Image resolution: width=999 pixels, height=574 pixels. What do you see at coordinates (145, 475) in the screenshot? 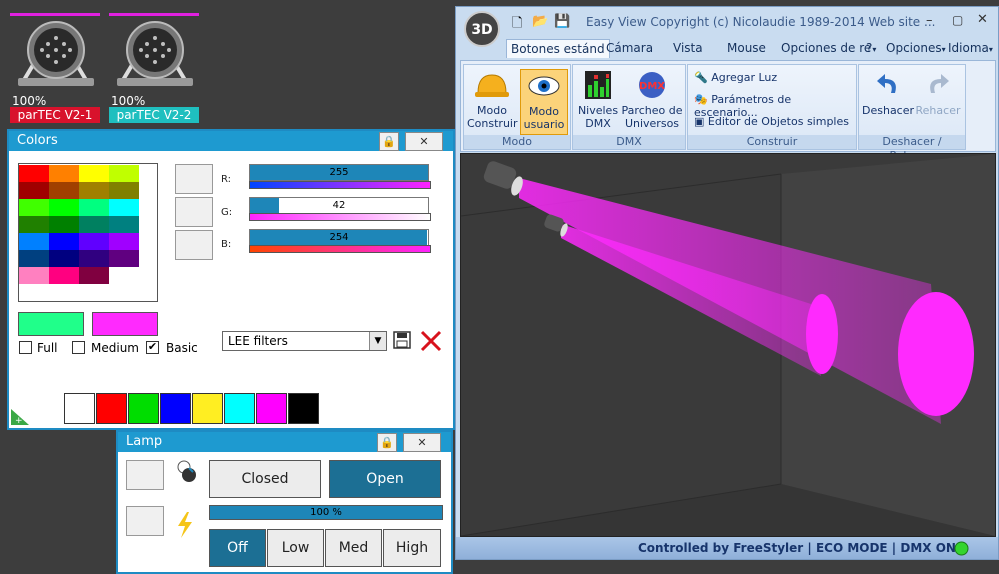
I see `shutter-button` at bounding box center [145, 475].